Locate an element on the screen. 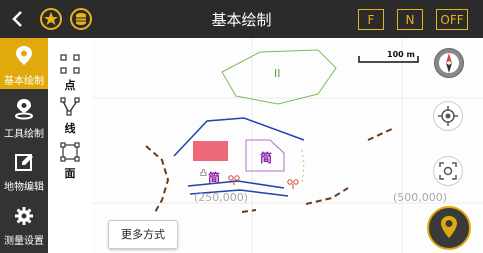 This screenshot has height=253, width=483. red-filled-area is located at coordinates (210, 151).